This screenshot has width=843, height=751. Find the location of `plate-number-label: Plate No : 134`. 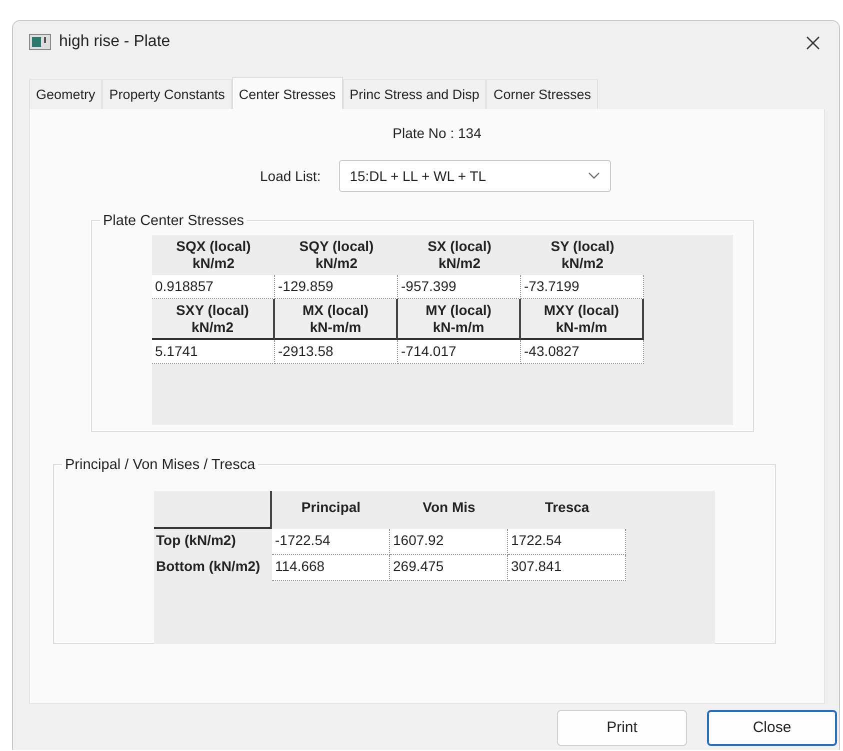

plate-number-label: Plate No : 134 is located at coordinates (437, 134).